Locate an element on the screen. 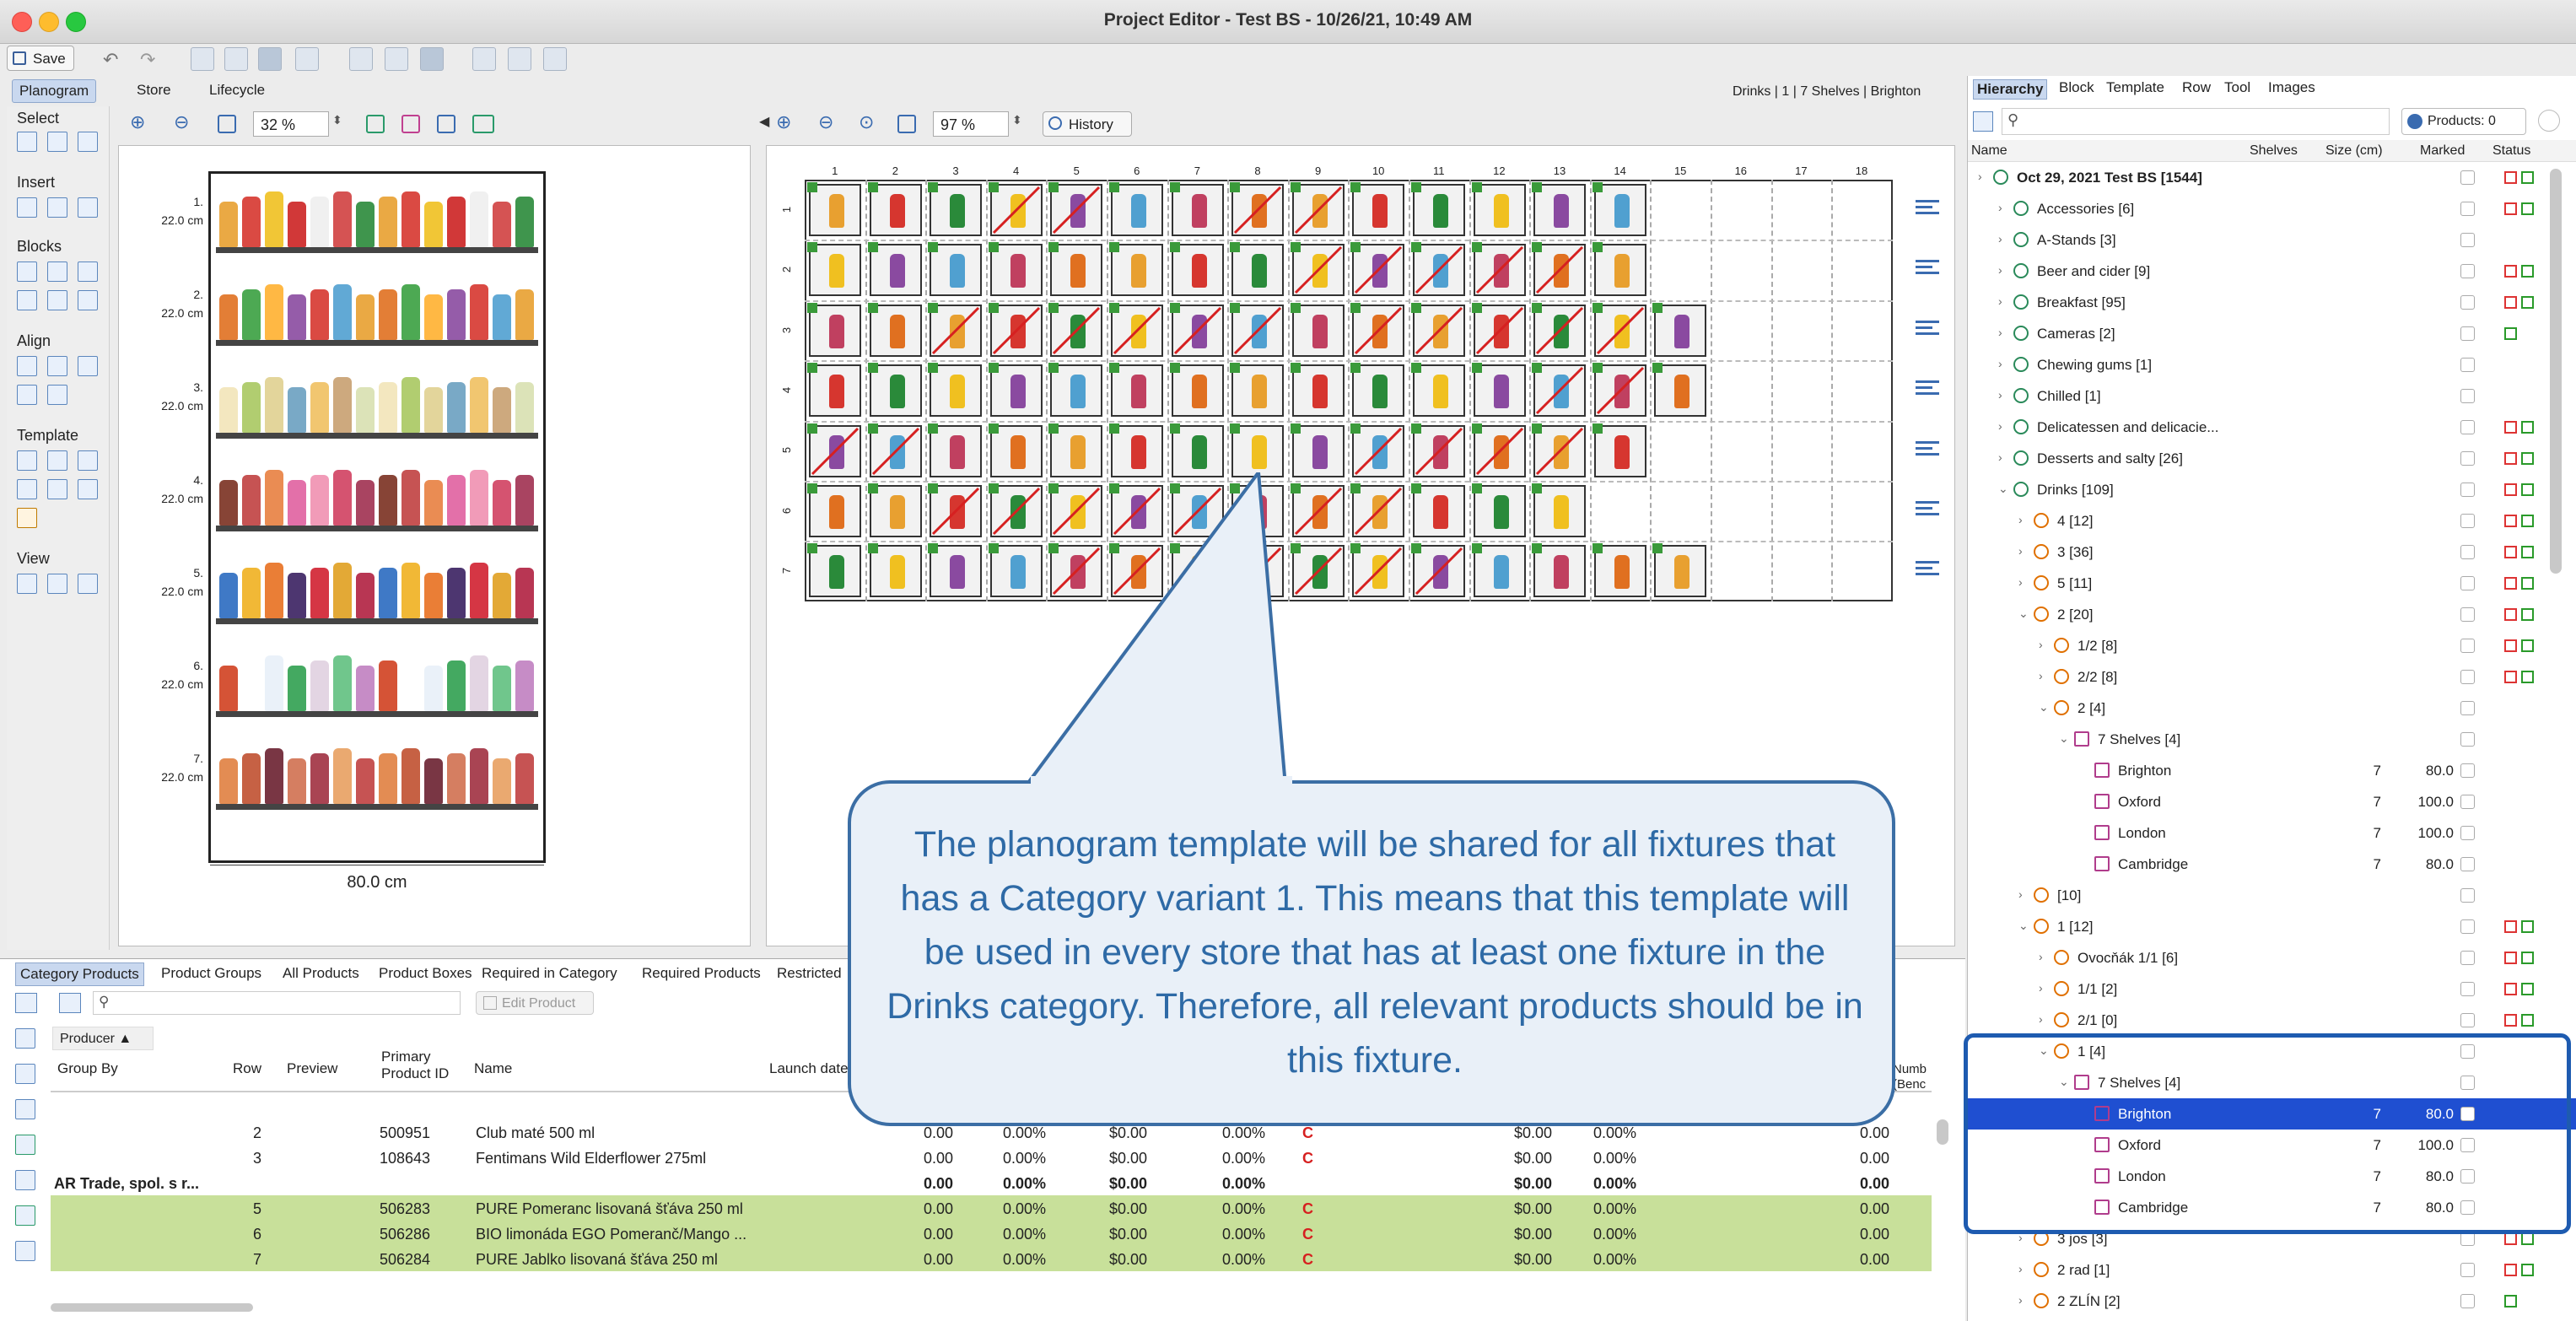 Image resolution: width=2576 pixels, height=1321 pixels. group-by-chip: Producer ▲ is located at coordinates (103, 1038).